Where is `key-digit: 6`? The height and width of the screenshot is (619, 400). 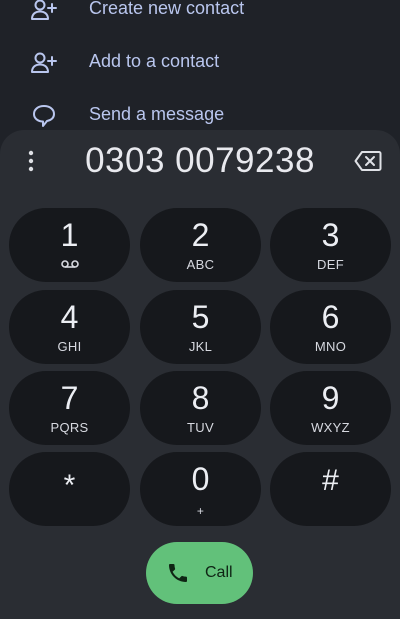 key-digit: 6 is located at coordinates (330, 317).